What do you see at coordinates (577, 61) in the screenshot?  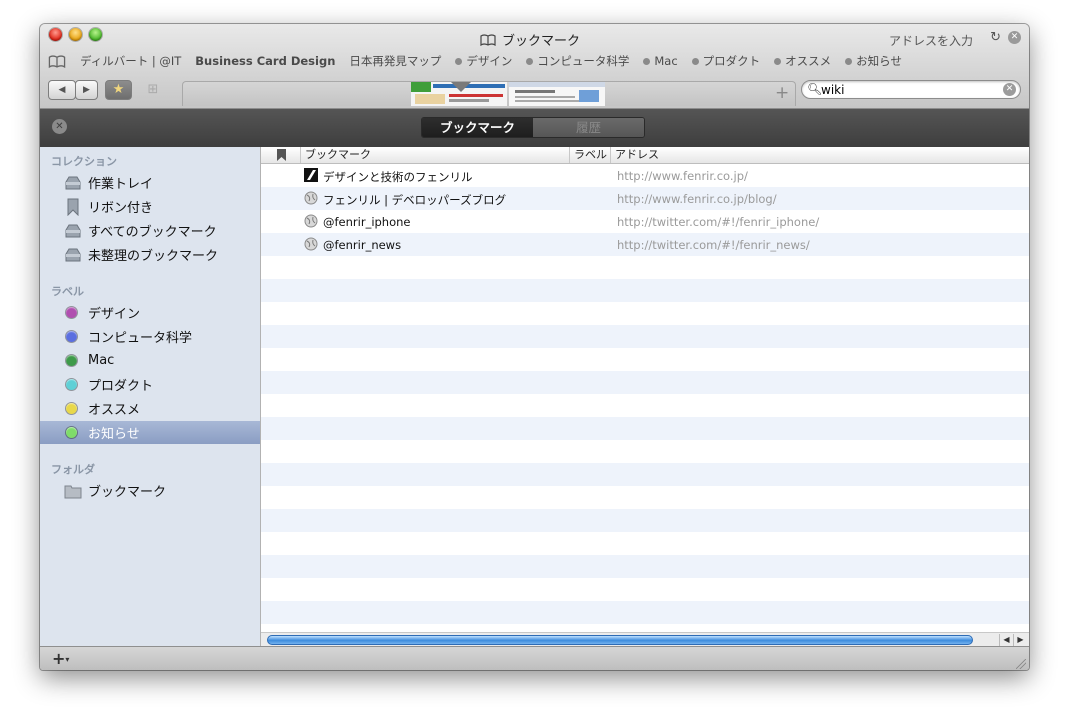 I see `bookmarks-bar-item: コンピュータ科学` at bounding box center [577, 61].